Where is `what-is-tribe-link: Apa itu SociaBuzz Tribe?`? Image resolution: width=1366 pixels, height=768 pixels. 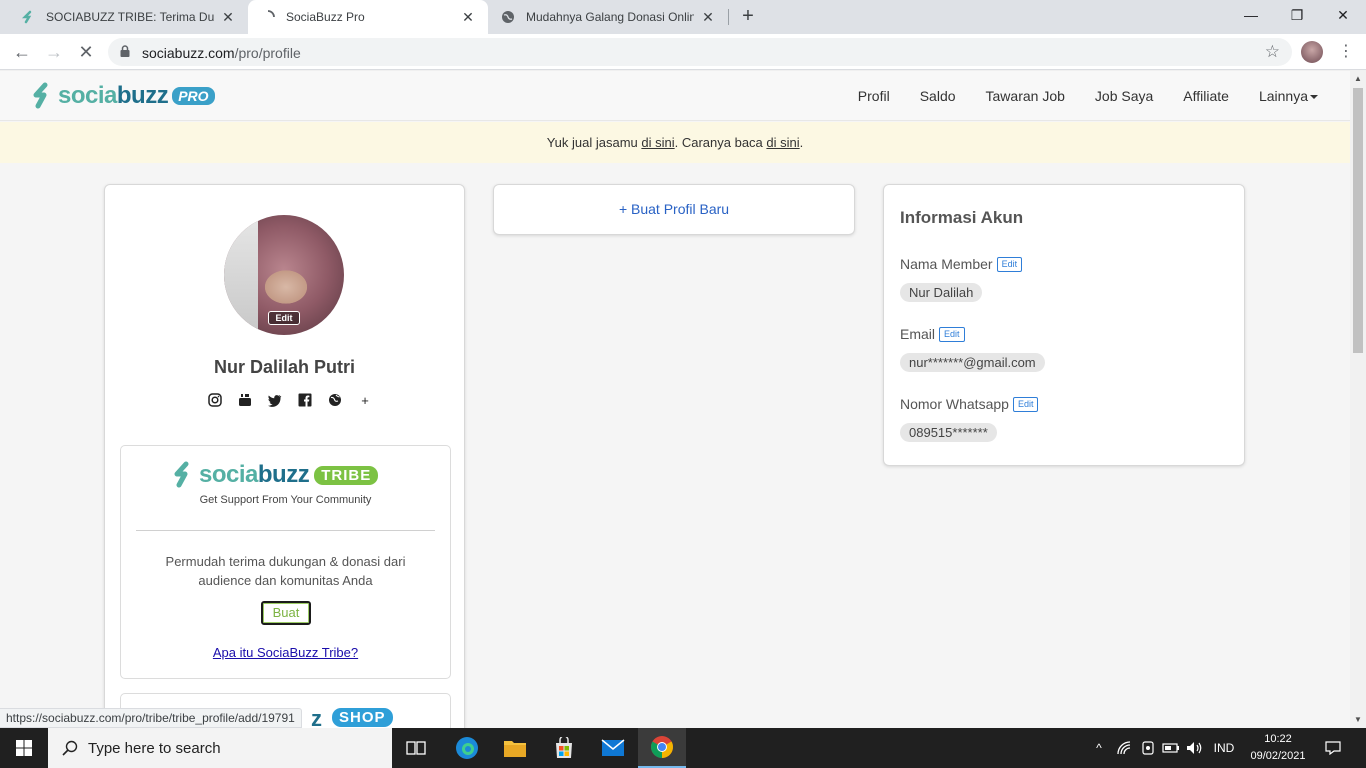 what-is-tribe-link: Apa itu SociaBuzz Tribe? is located at coordinates (285, 652).